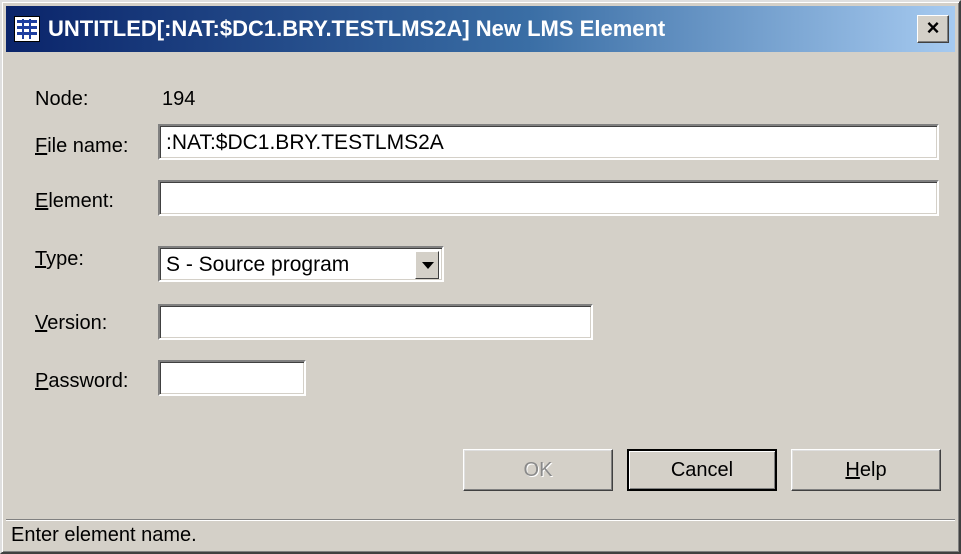 The width and height of the screenshot is (961, 554). Describe the element at coordinates (179, 99) in the screenshot. I see `node-value: 194` at that location.